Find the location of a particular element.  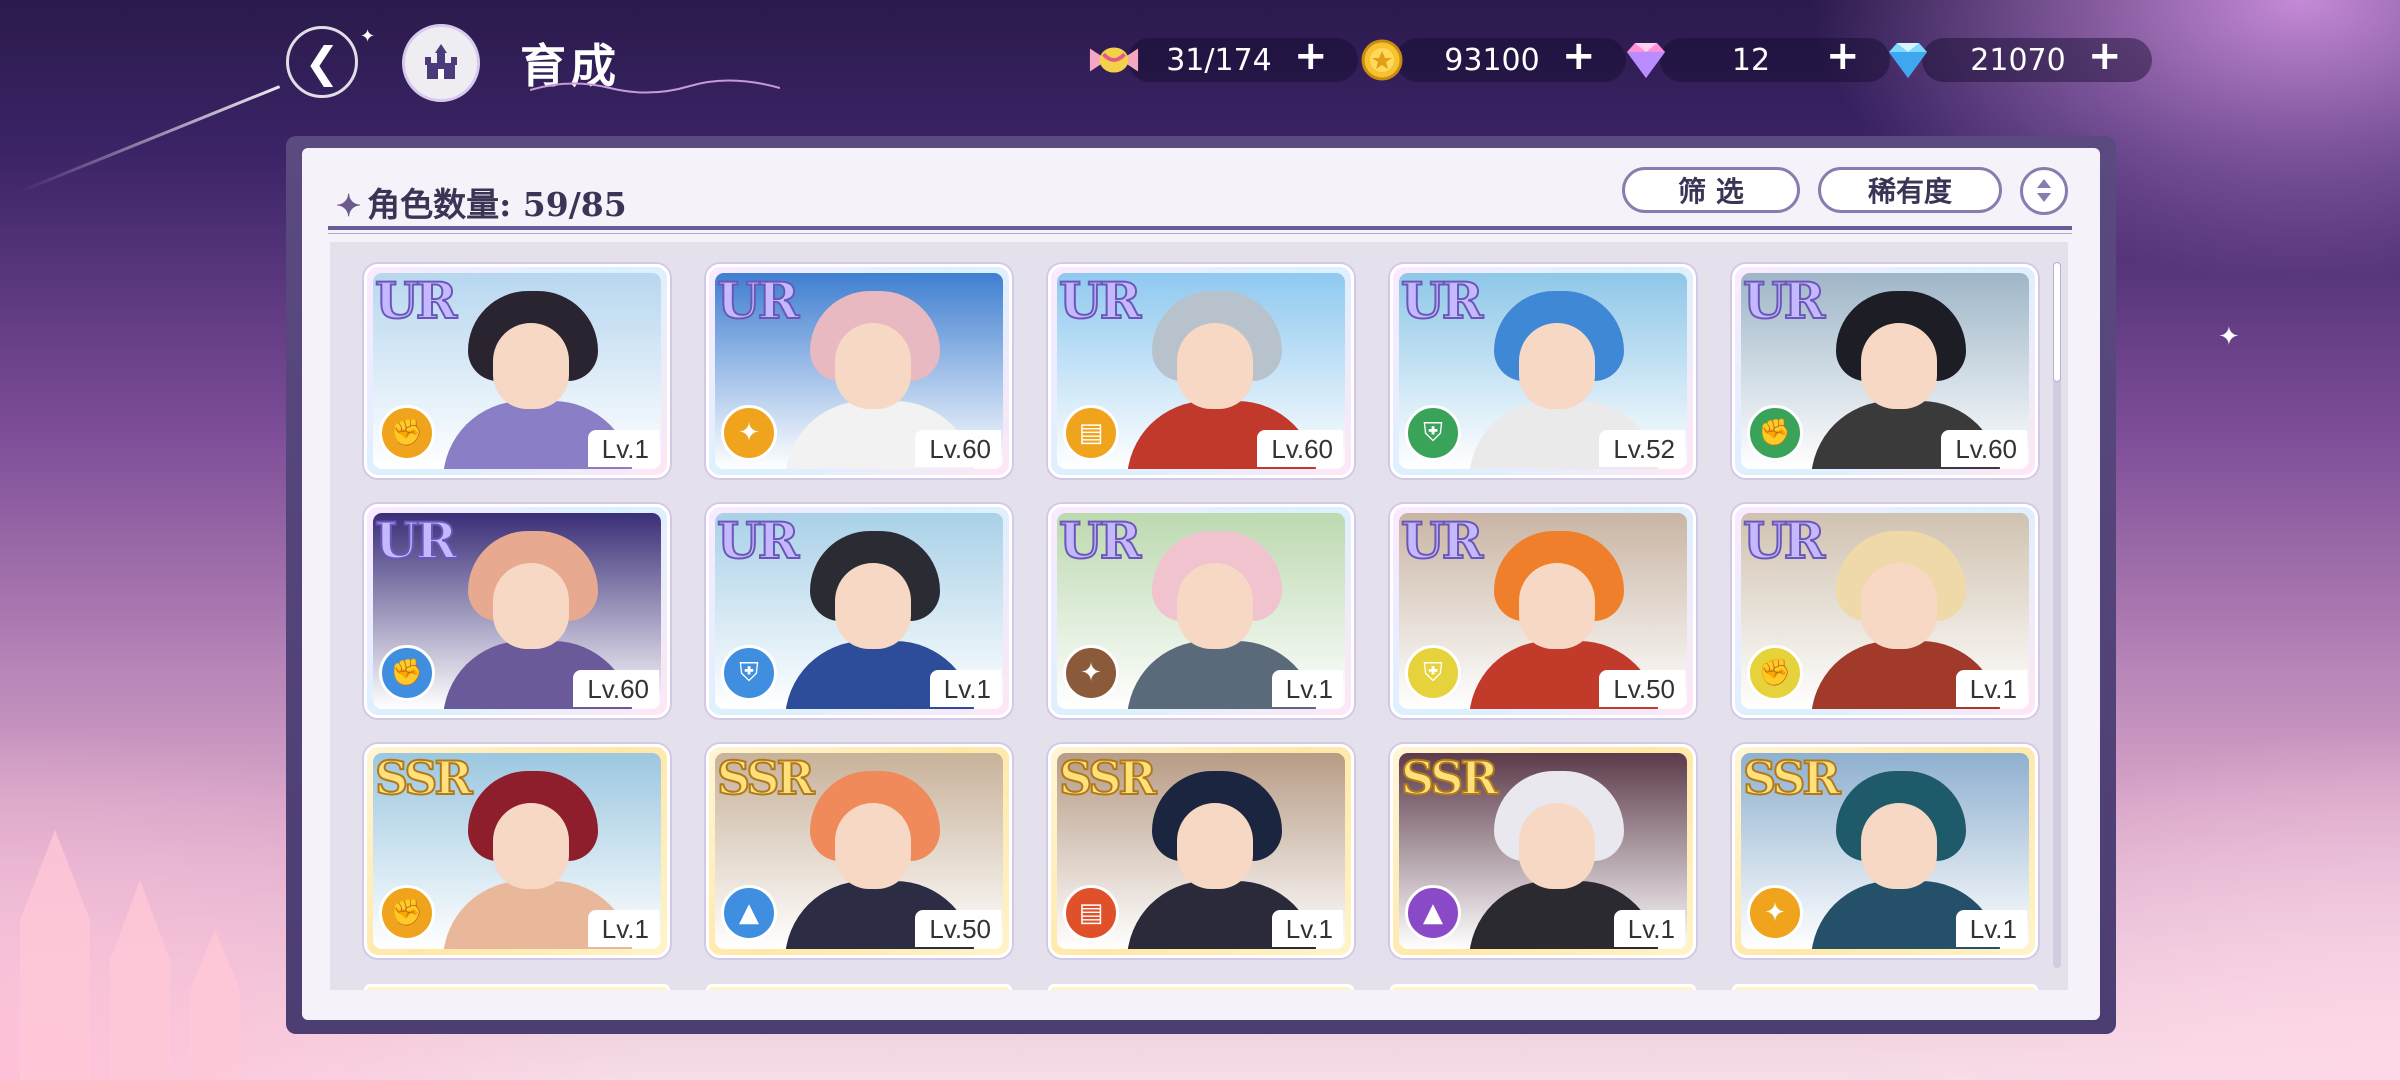

character-card: SSR ▤ Lv.1 is located at coordinates (1201, 851).